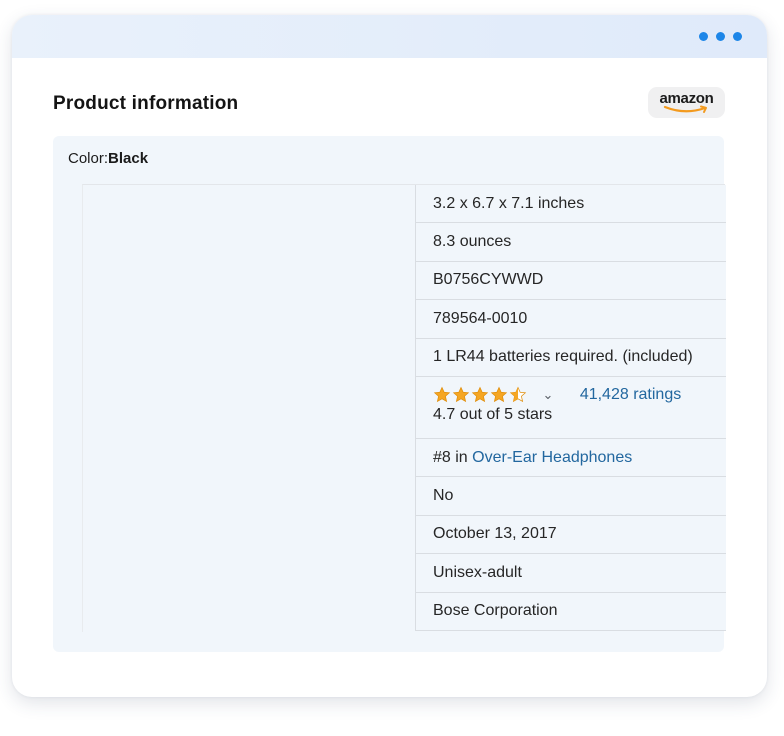 This screenshot has width=784, height=736. I want to click on amazon-smile-icon, so click(685, 109).